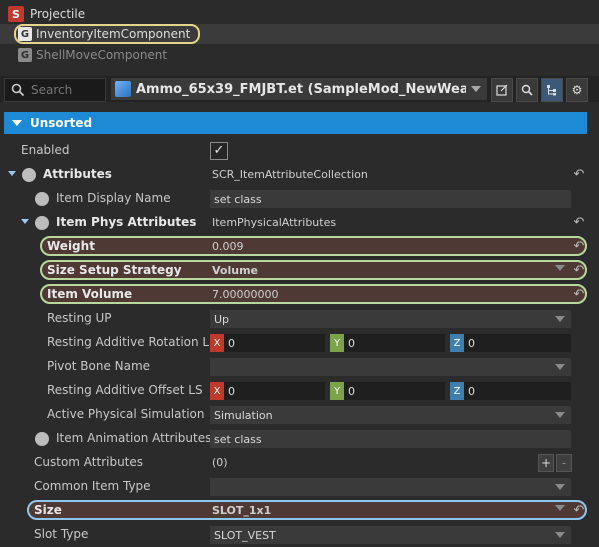  I want to click on prop-label: Item Animation Attributes, so click(134, 438).